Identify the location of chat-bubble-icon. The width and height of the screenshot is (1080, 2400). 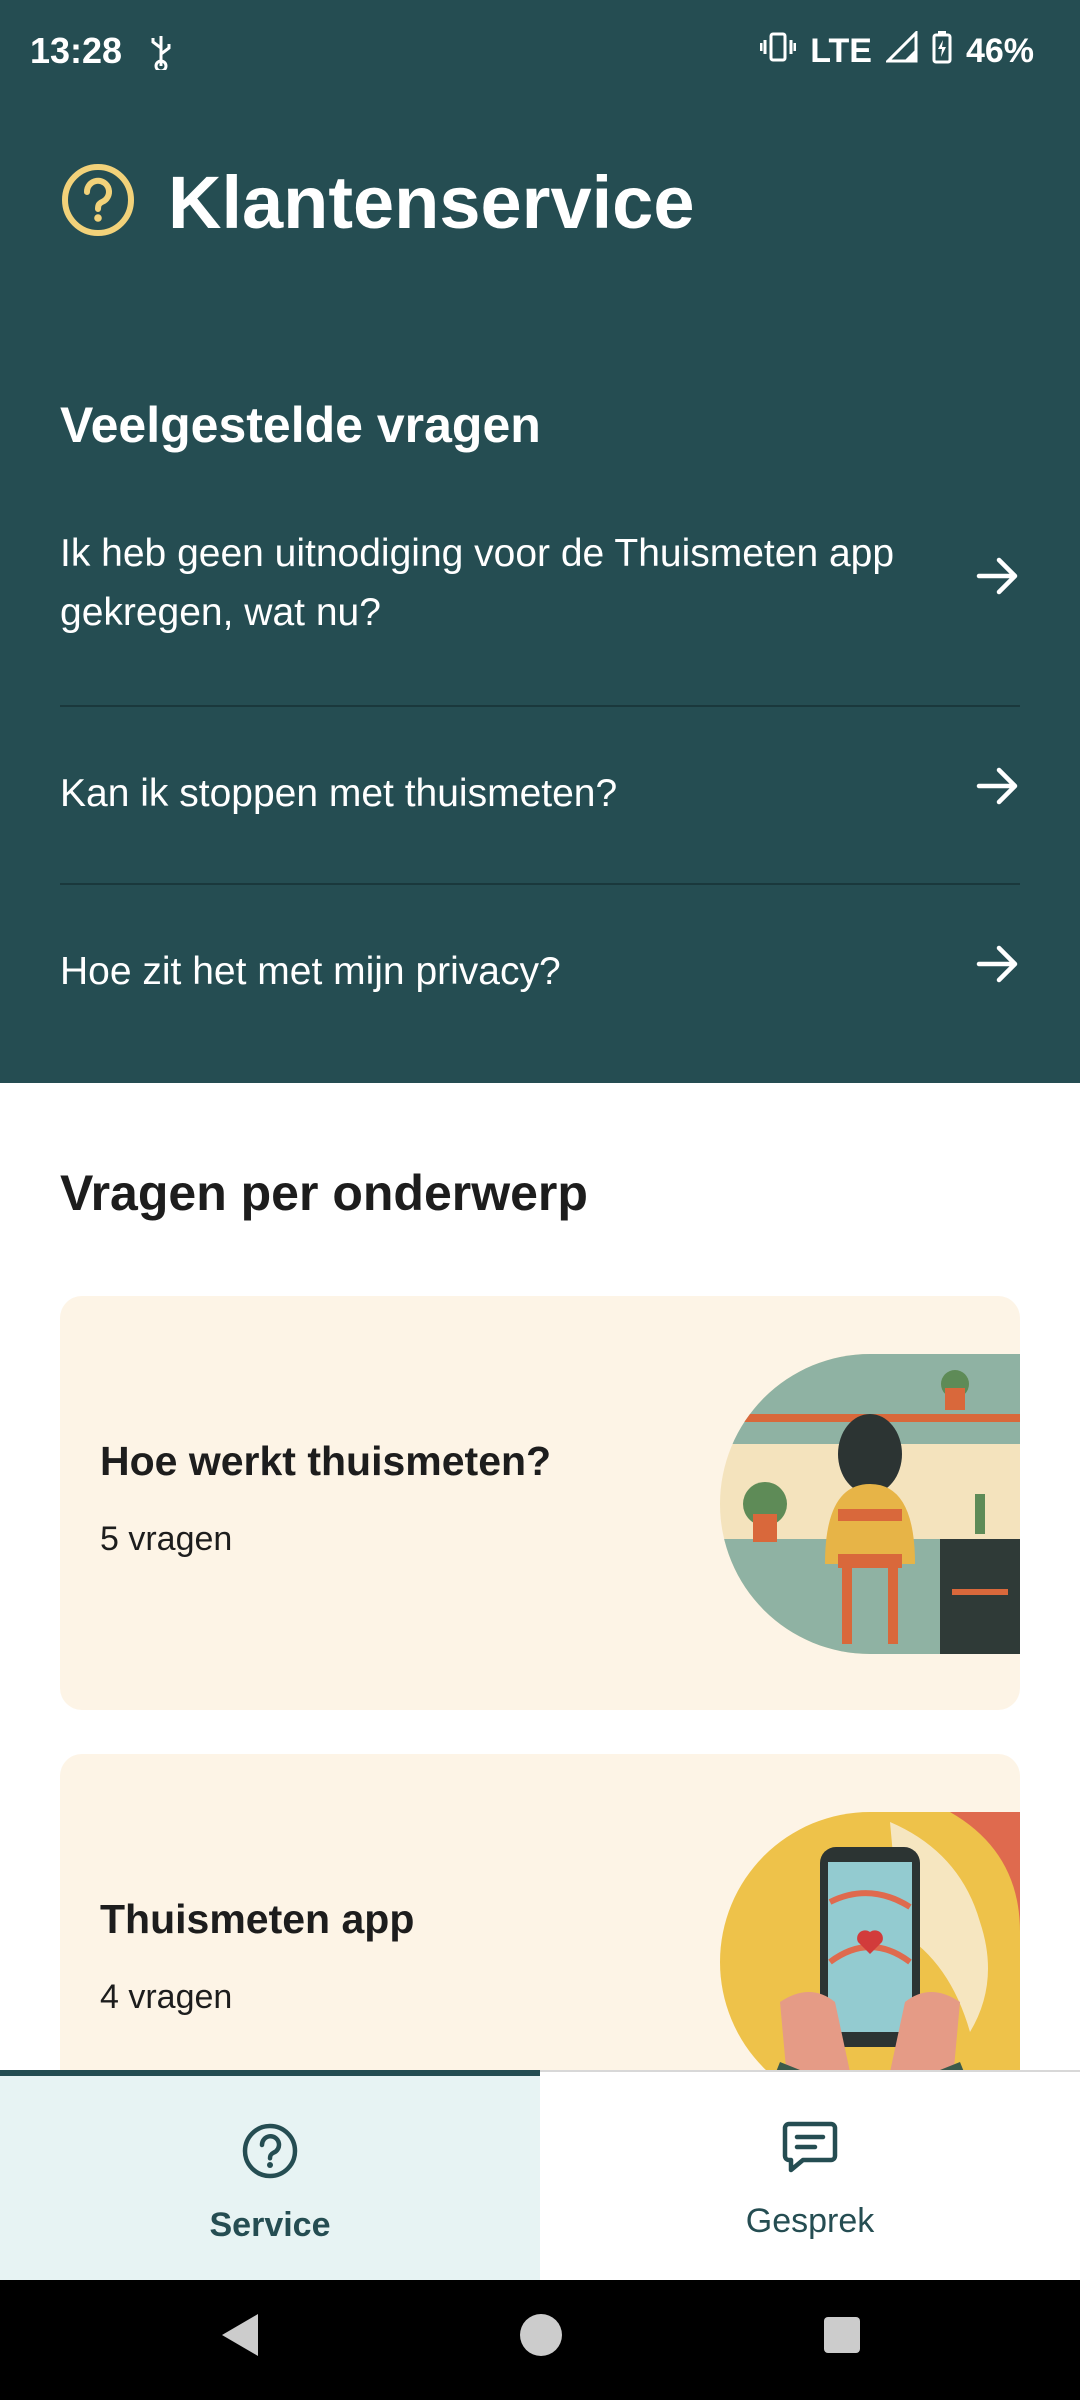
(810, 2149).